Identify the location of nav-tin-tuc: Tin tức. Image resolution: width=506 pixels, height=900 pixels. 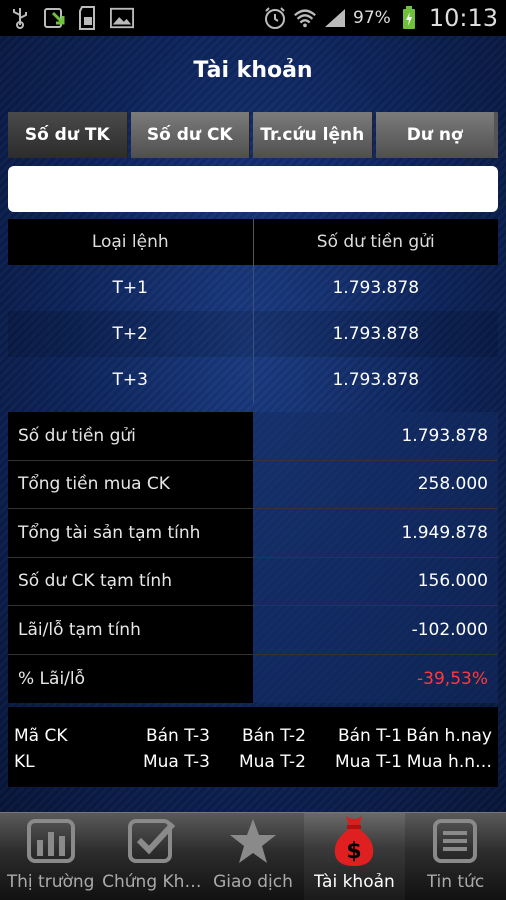
(455, 856).